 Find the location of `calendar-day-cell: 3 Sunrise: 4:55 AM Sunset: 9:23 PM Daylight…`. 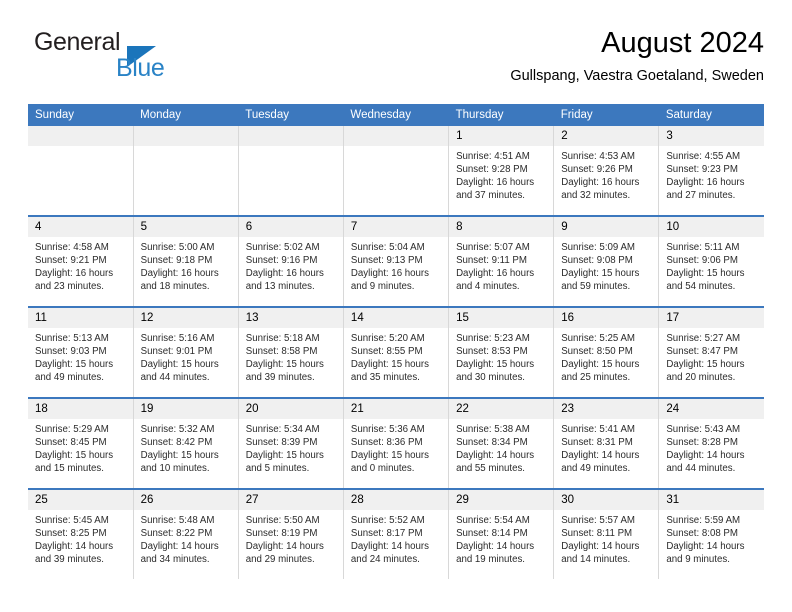

calendar-day-cell: 3 Sunrise: 4:55 AM Sunset: 9:23 PM Daylight… is located at coordinates (711, 171).